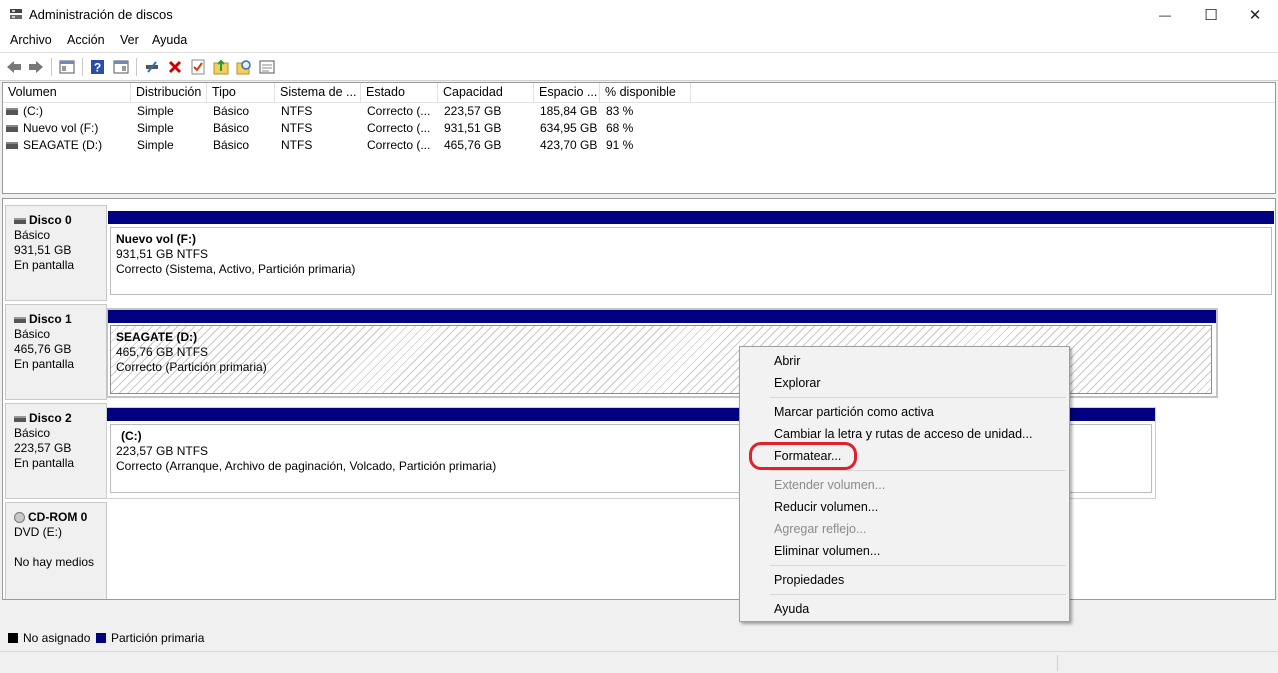  I want to click on maximize-button: ☐, so click(1211, 15).